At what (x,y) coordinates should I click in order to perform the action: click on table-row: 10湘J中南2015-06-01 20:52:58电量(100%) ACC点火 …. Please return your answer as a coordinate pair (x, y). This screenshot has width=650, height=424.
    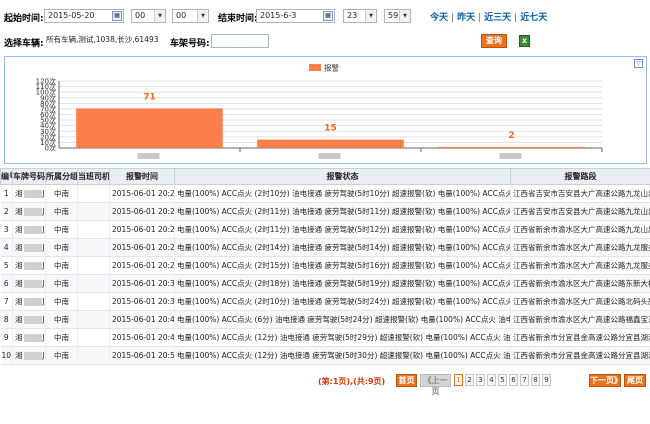
    Looking at the image, I should click on (325, 355).